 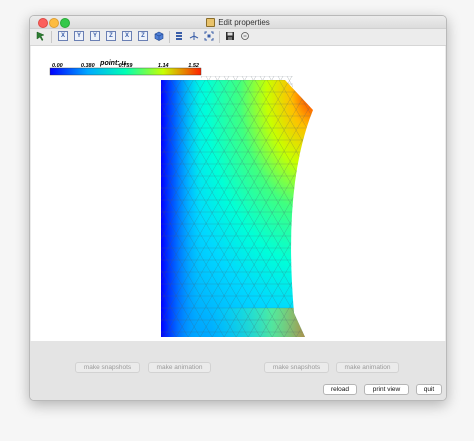 What do you see at coordinates (386, 389) in the screenshot?
I see `print-view-button: print view` at bounding box center [386, 389].